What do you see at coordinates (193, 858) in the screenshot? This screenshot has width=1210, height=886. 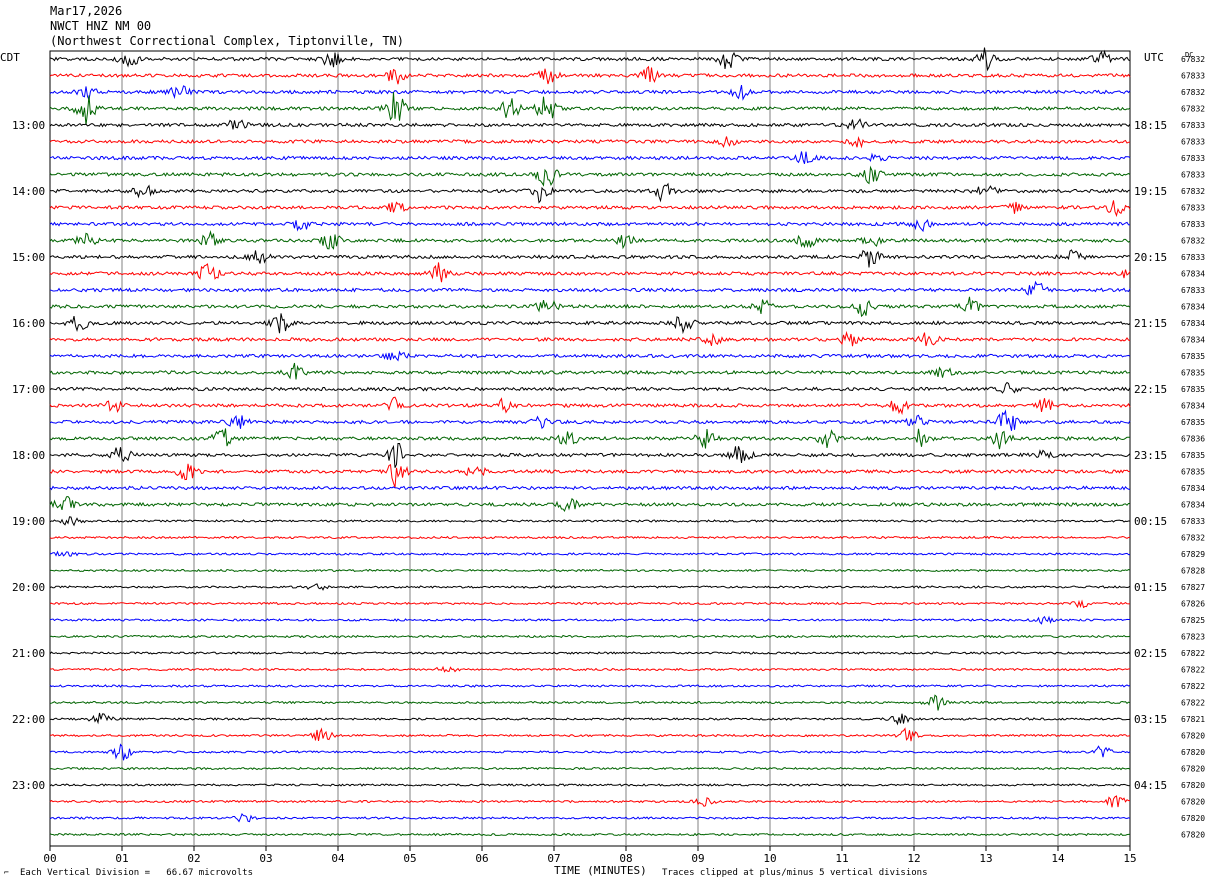 I see `x-tick-label: 02` at bounding box center [193, 858].